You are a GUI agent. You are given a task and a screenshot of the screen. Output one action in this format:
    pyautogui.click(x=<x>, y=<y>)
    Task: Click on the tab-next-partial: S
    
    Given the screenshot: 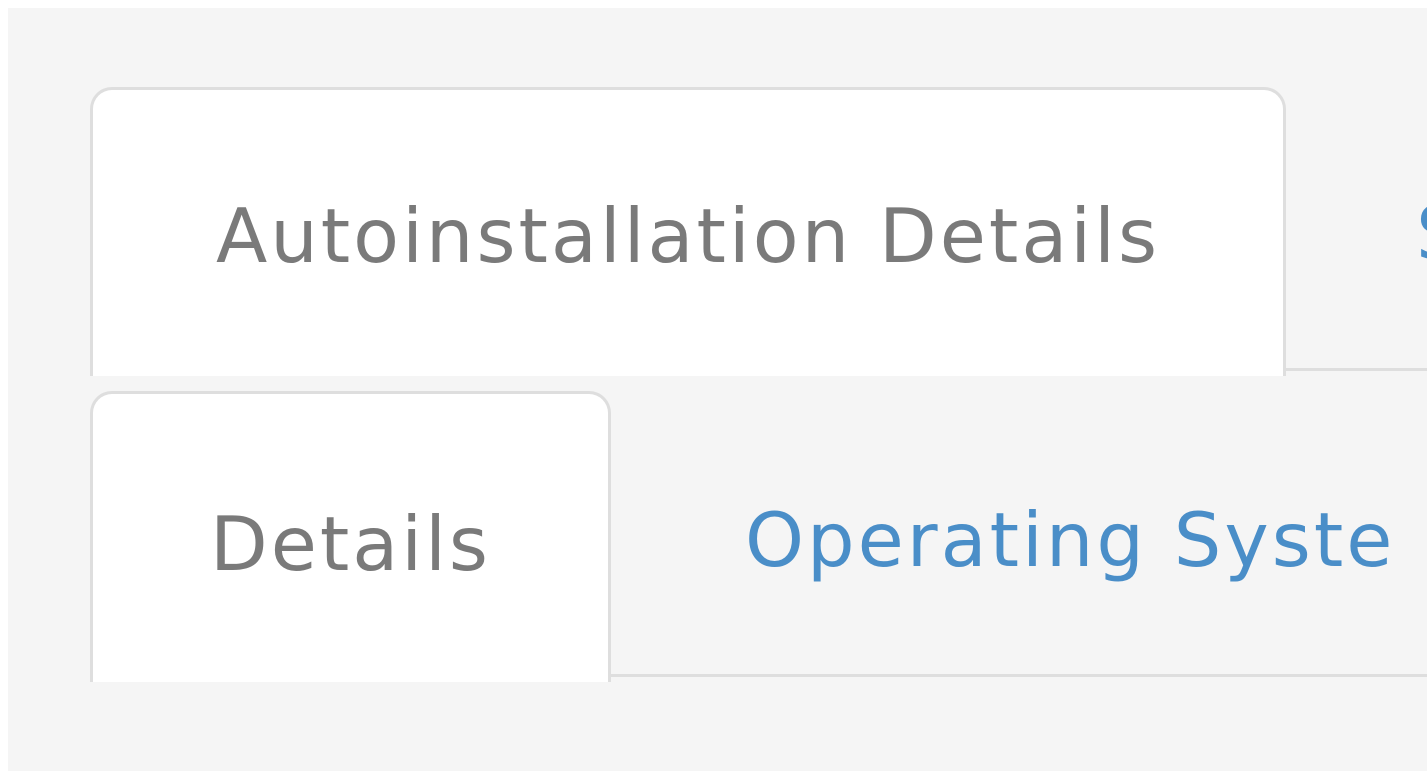 What is the action you would take?
    pyautogui.click(x=1421, y=231)
    